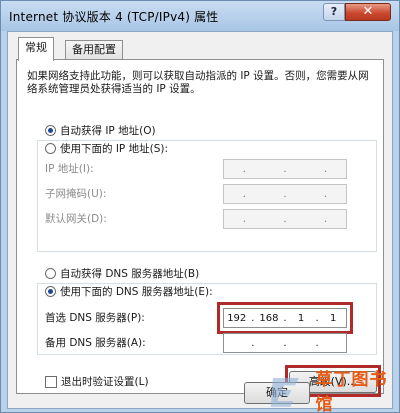 This screenshot has width=400, height=413. Describe the element at coordinates (285, 169) in the screenshot. I see `ip-address-input: . . .` at that location.